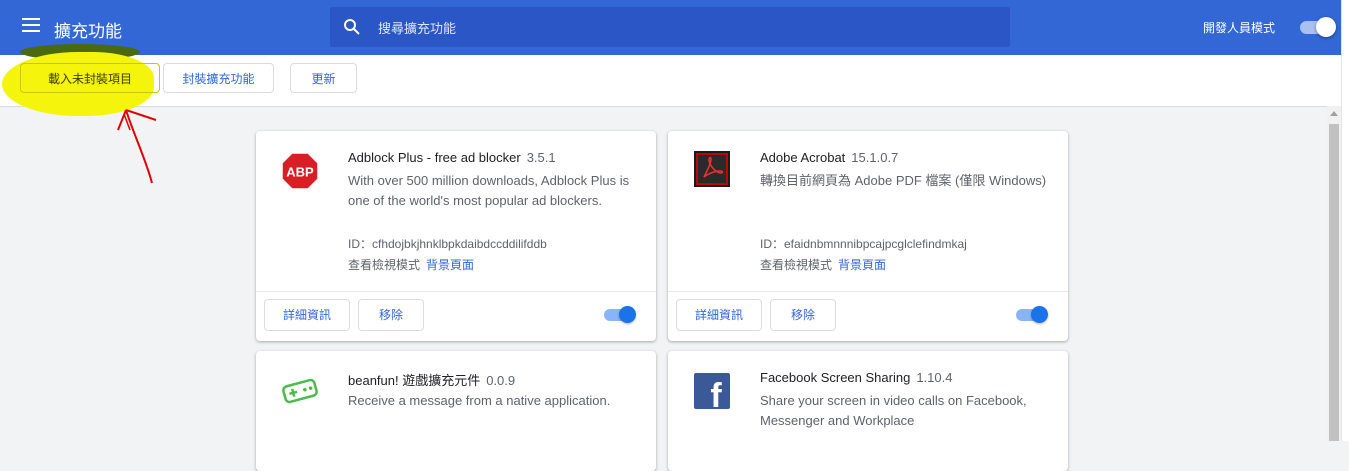 Image resolution: width=1349 pixels, height=471 pixels. What do you see at coordinates (323, 78) in the screenshot?
I see `update-button: 更新` at bounding box center [323, 78].